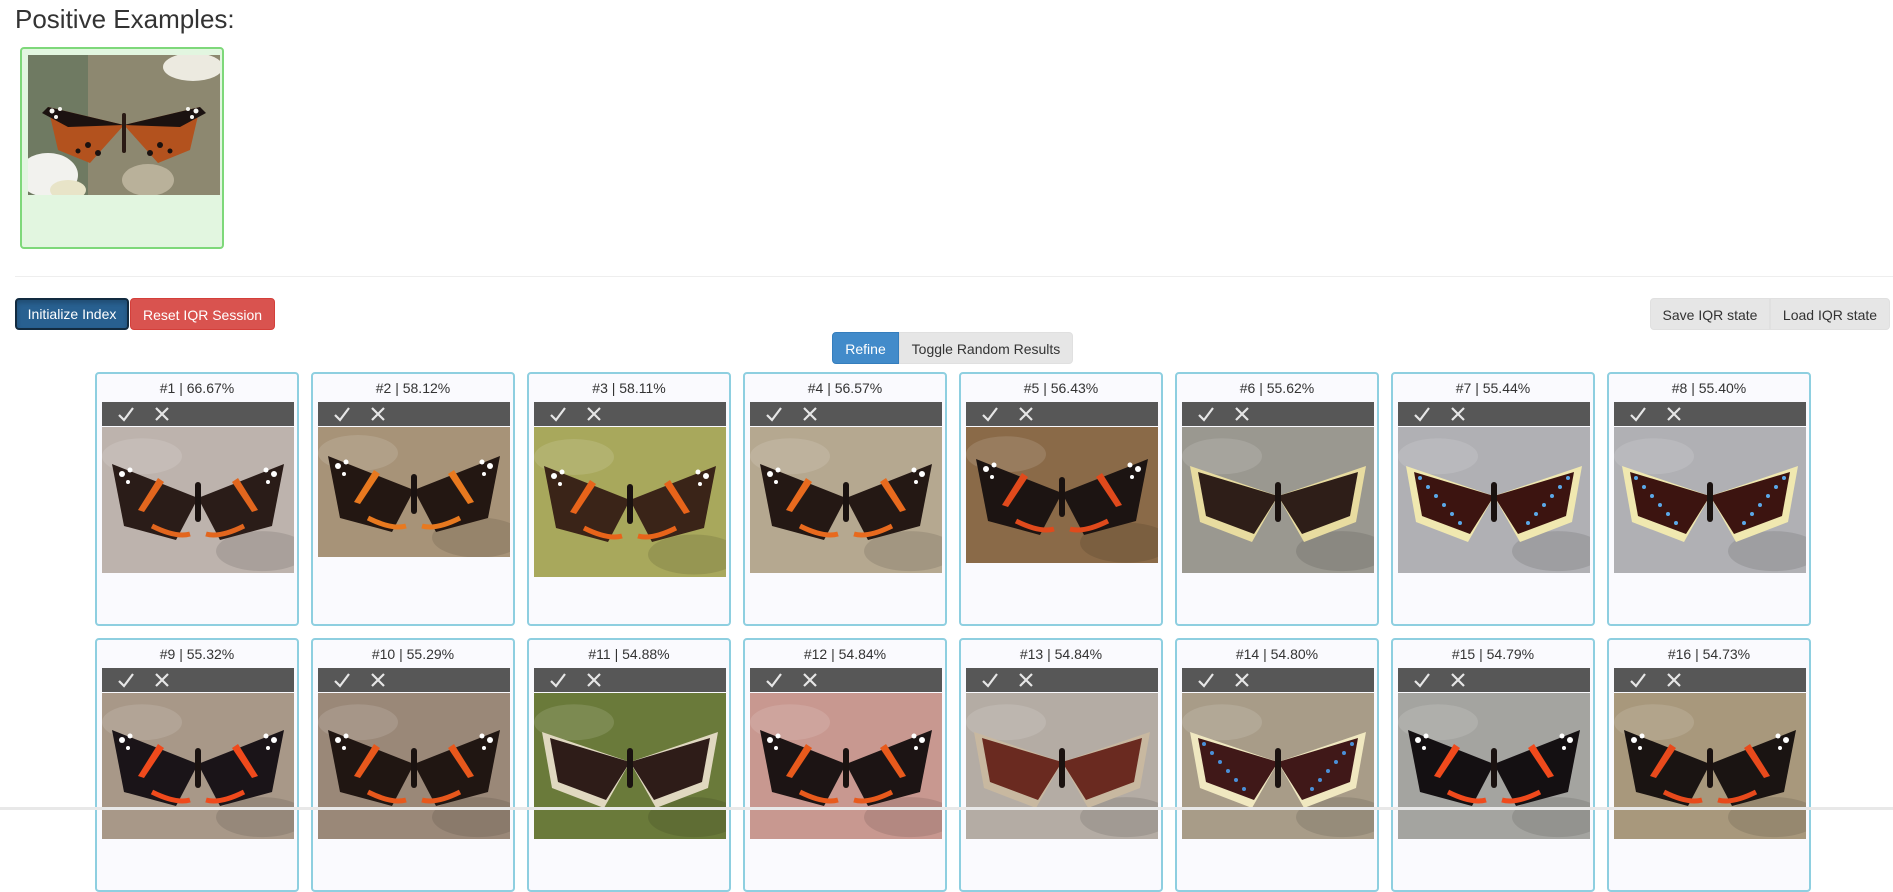 Image resolution: width=1893 pixels, height=892 pixels. What do you see at coordinates (1277, 388) in the screenshot?
I see `result-rank-score: #6 | 55.62%` at bounding box center [1277, 388].